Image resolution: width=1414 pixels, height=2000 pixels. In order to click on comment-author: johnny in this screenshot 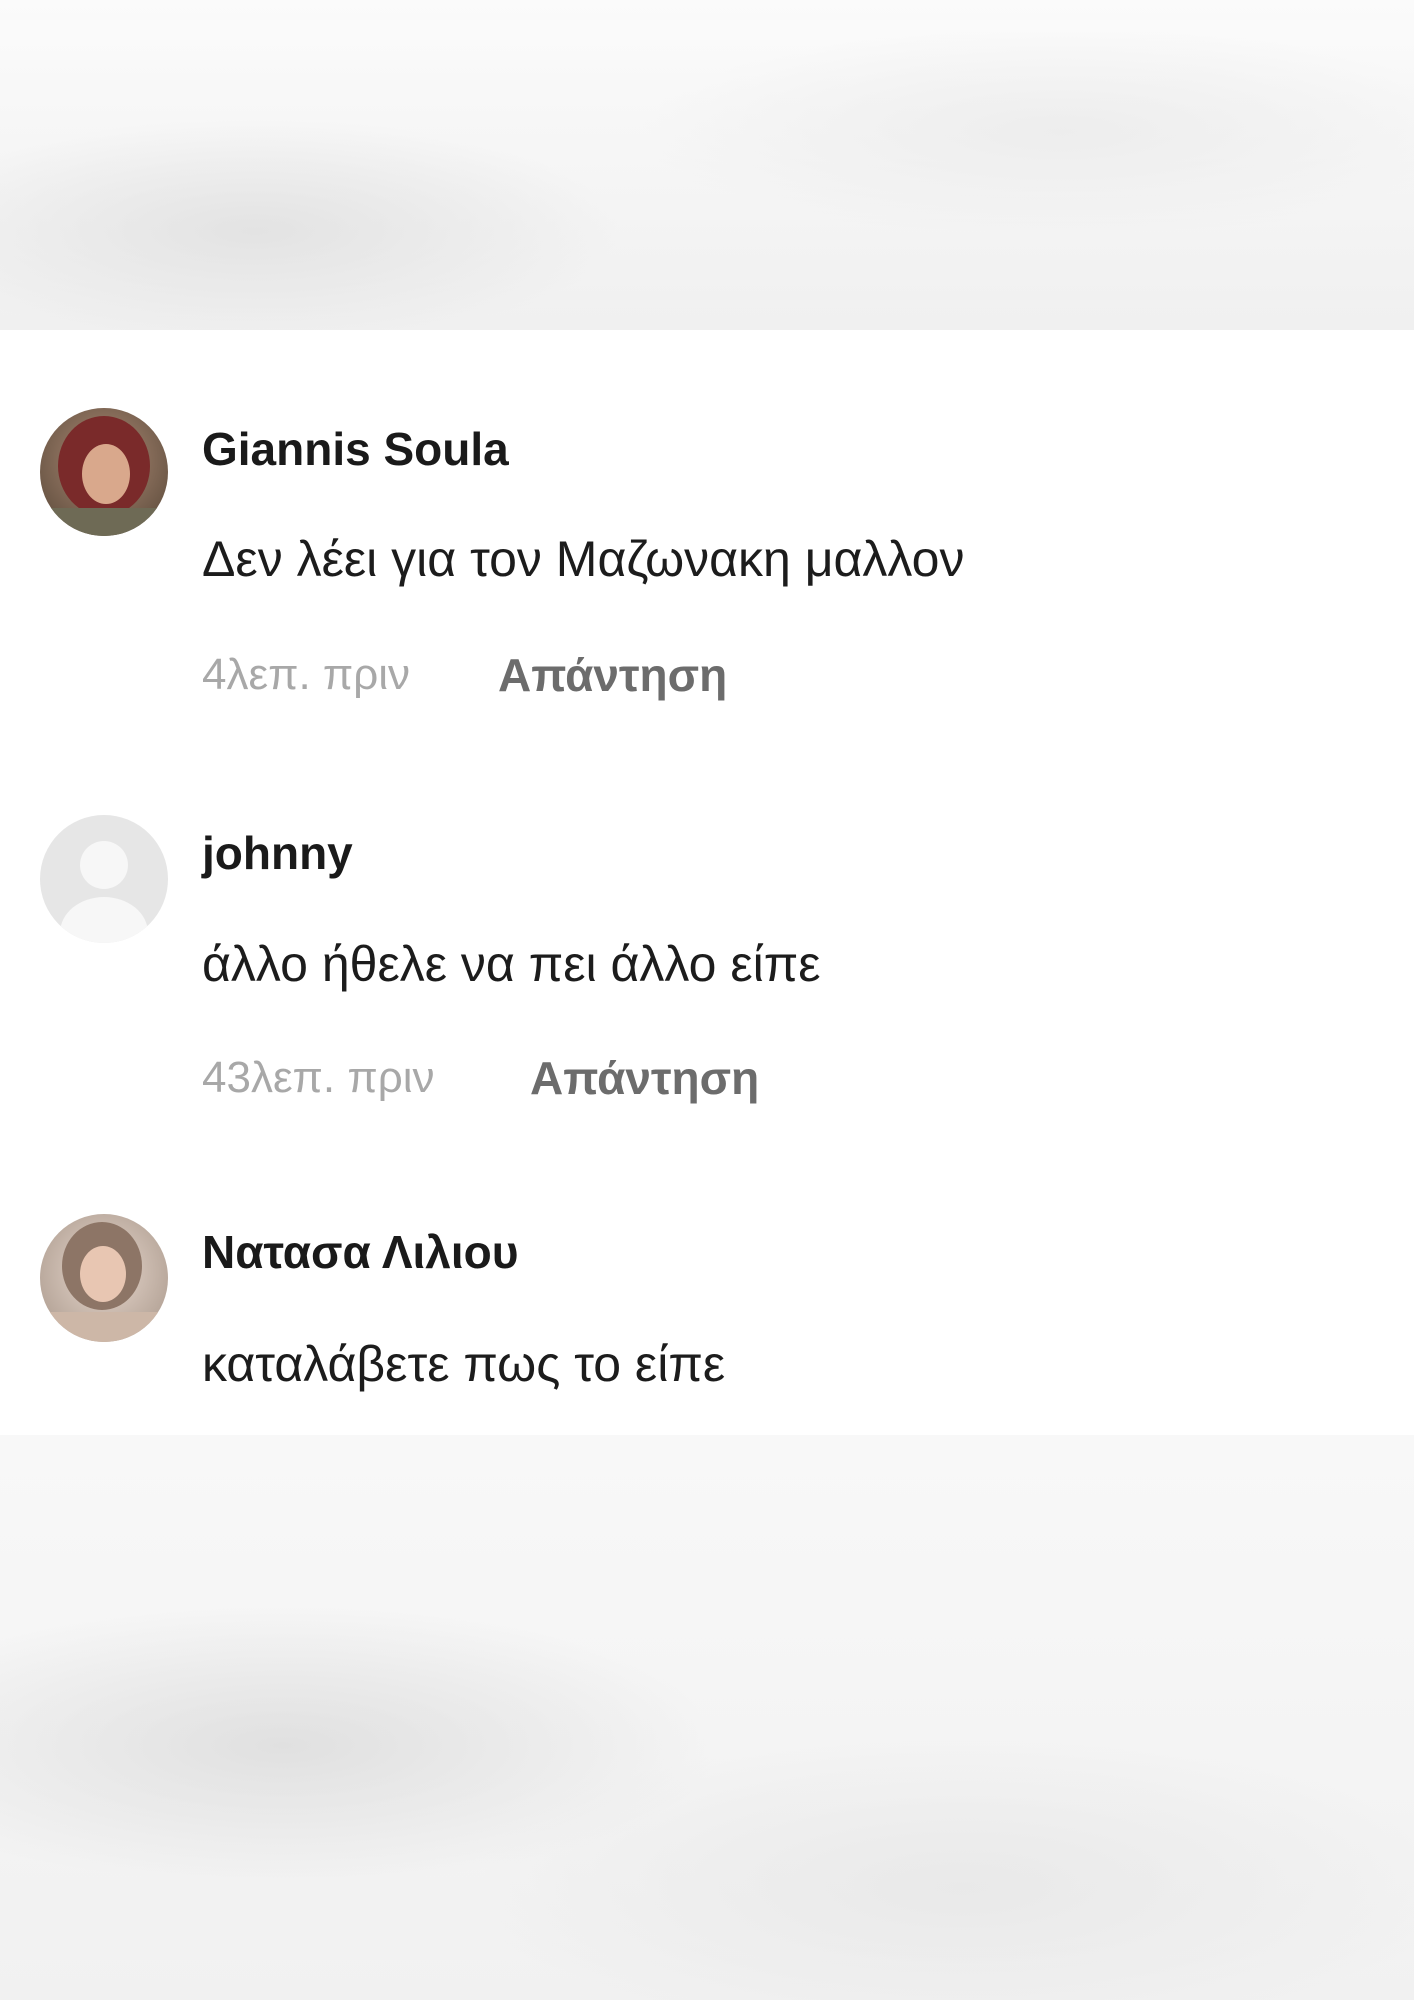, I will do `click(277, 853)`.